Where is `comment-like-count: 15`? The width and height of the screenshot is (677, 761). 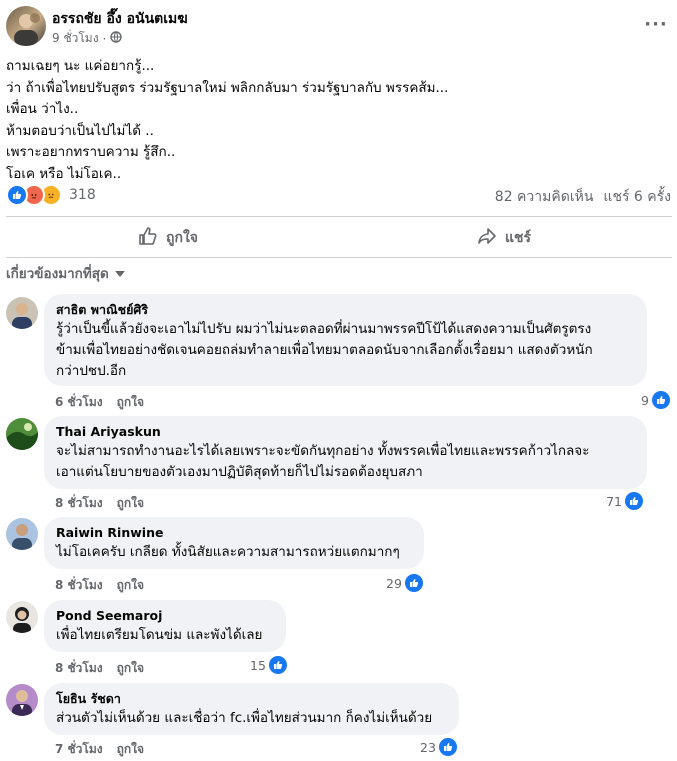 comment-like-count: 15 is located at coordinates (268, 665).